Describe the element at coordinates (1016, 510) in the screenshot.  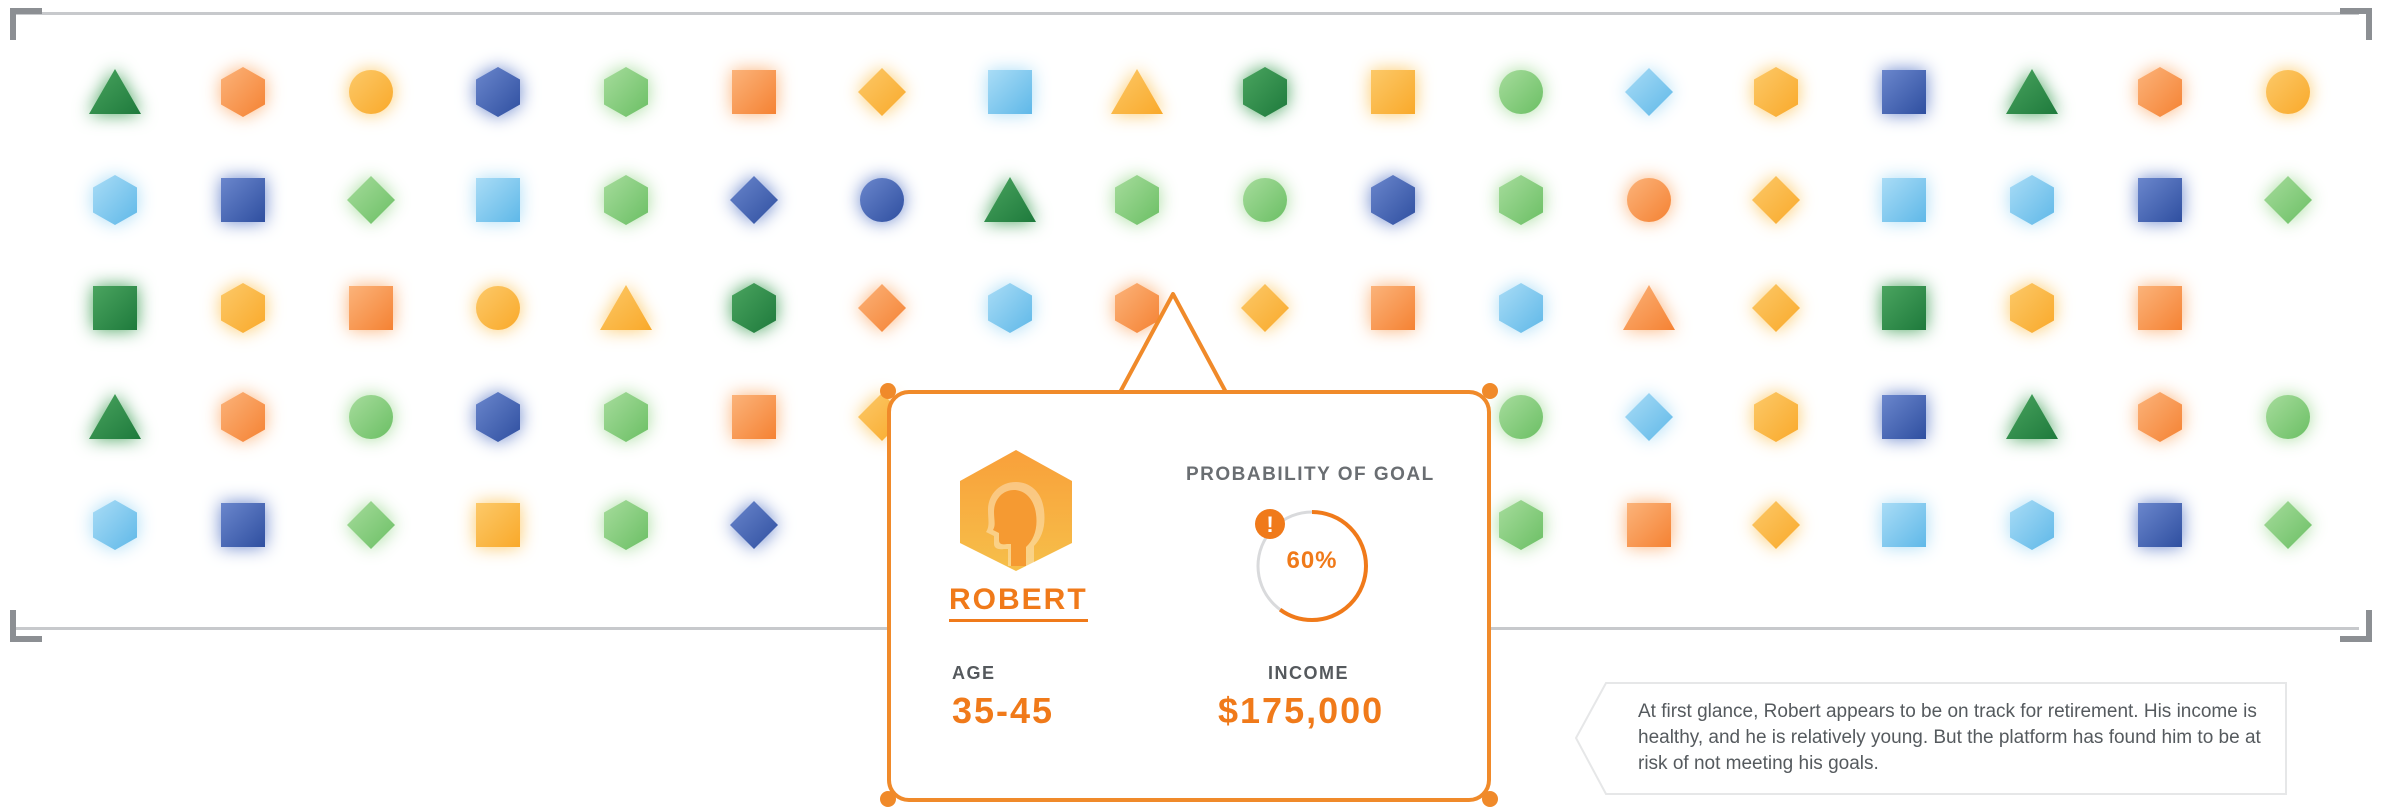
I see `person-head-hexagon-icon` at that location.